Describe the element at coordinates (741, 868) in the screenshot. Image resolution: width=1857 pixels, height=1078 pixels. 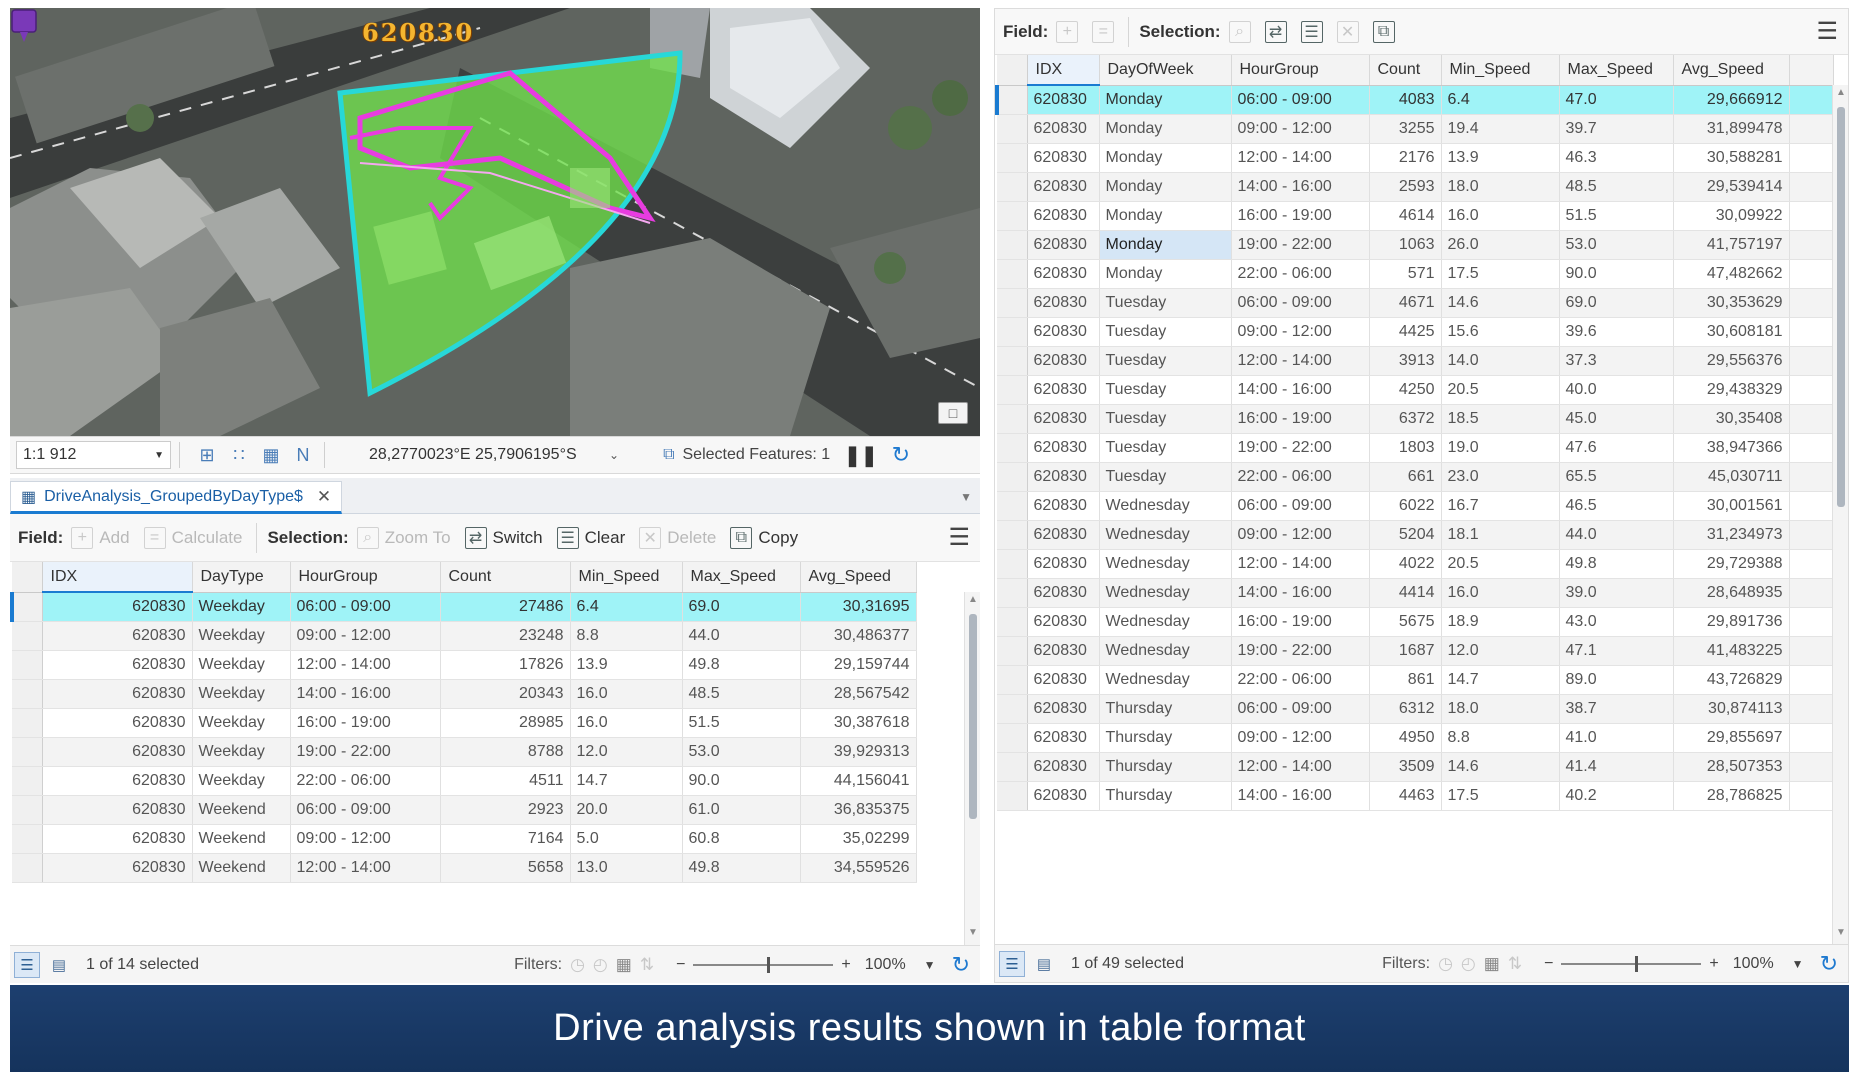
I see `table-cell: 49.8` at that location.